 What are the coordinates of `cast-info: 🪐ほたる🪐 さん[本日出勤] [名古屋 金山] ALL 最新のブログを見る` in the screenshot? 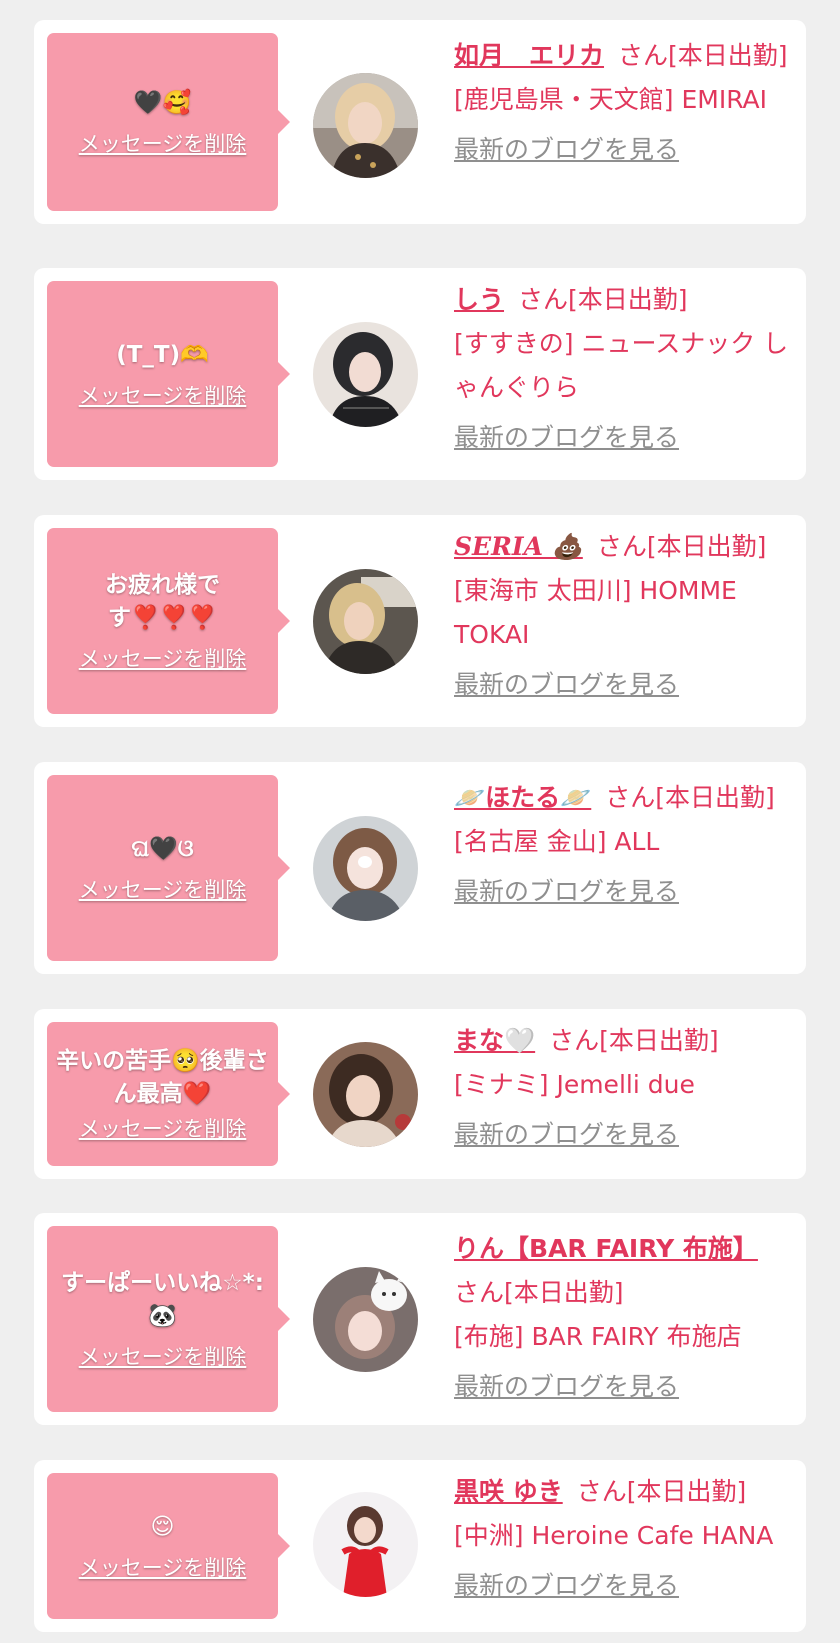 It's located at (623, 845).